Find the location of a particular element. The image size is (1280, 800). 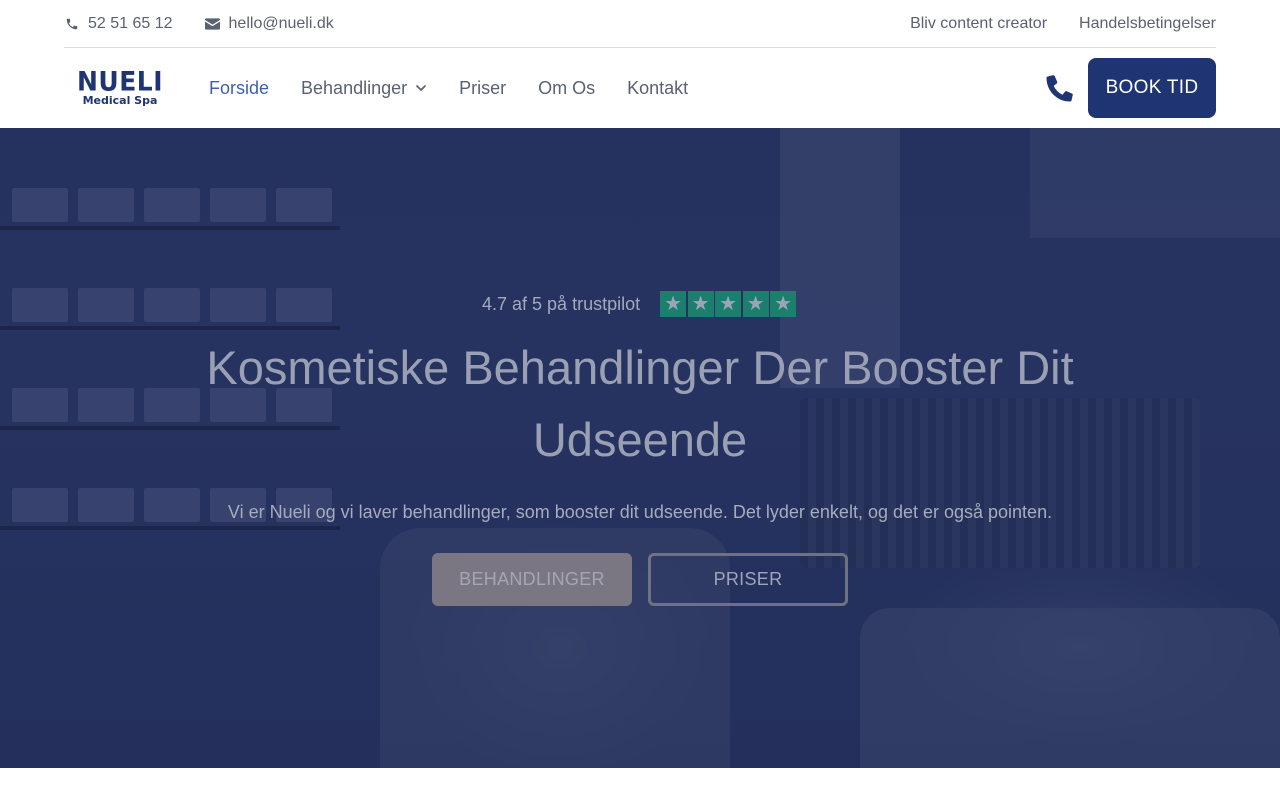

phone-icon is located at coordinates (72, 24).